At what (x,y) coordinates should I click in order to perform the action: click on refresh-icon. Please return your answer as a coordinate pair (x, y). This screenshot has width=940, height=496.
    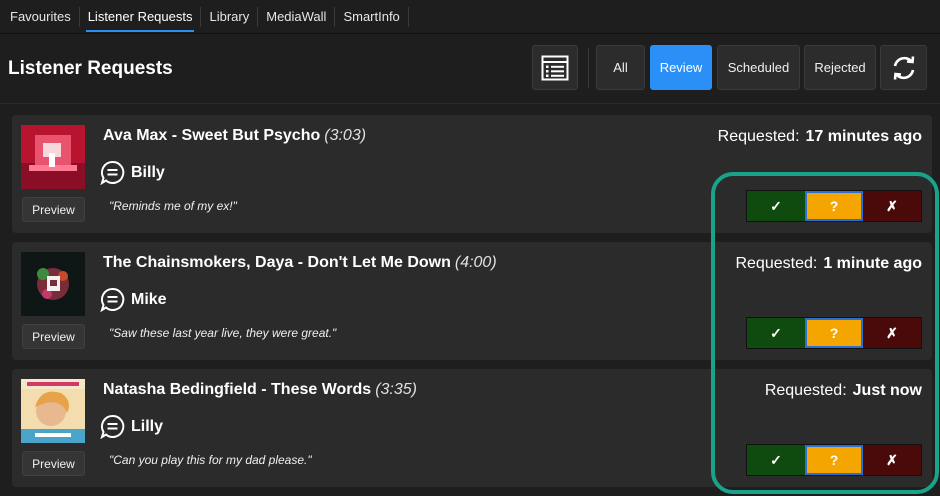
    Looking at the image, I should click on (903, 67).